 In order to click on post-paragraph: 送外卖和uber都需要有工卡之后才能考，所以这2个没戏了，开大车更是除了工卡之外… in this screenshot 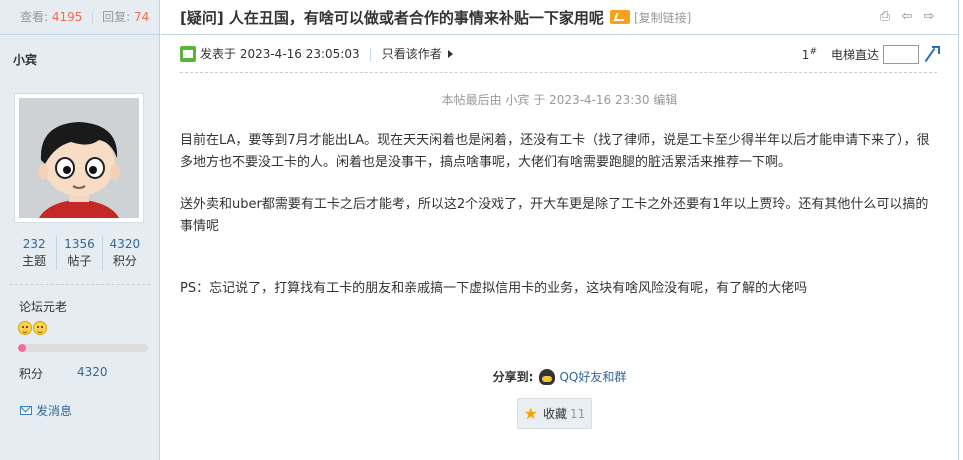, I will do `click(554, 215)`.